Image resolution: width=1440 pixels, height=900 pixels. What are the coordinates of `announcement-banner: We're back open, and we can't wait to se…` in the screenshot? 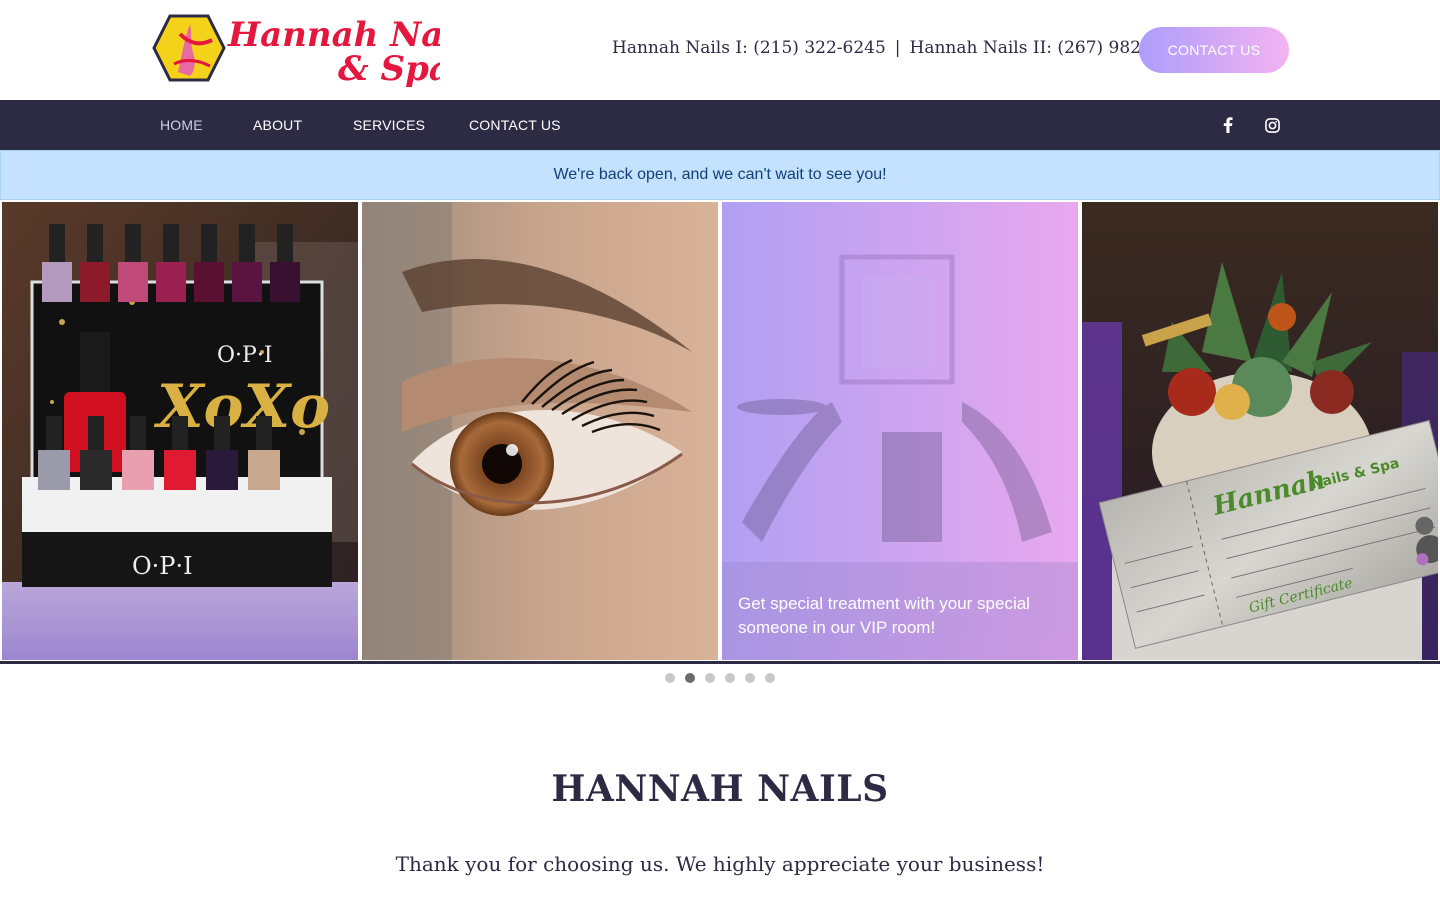 It's located at (720, 175).